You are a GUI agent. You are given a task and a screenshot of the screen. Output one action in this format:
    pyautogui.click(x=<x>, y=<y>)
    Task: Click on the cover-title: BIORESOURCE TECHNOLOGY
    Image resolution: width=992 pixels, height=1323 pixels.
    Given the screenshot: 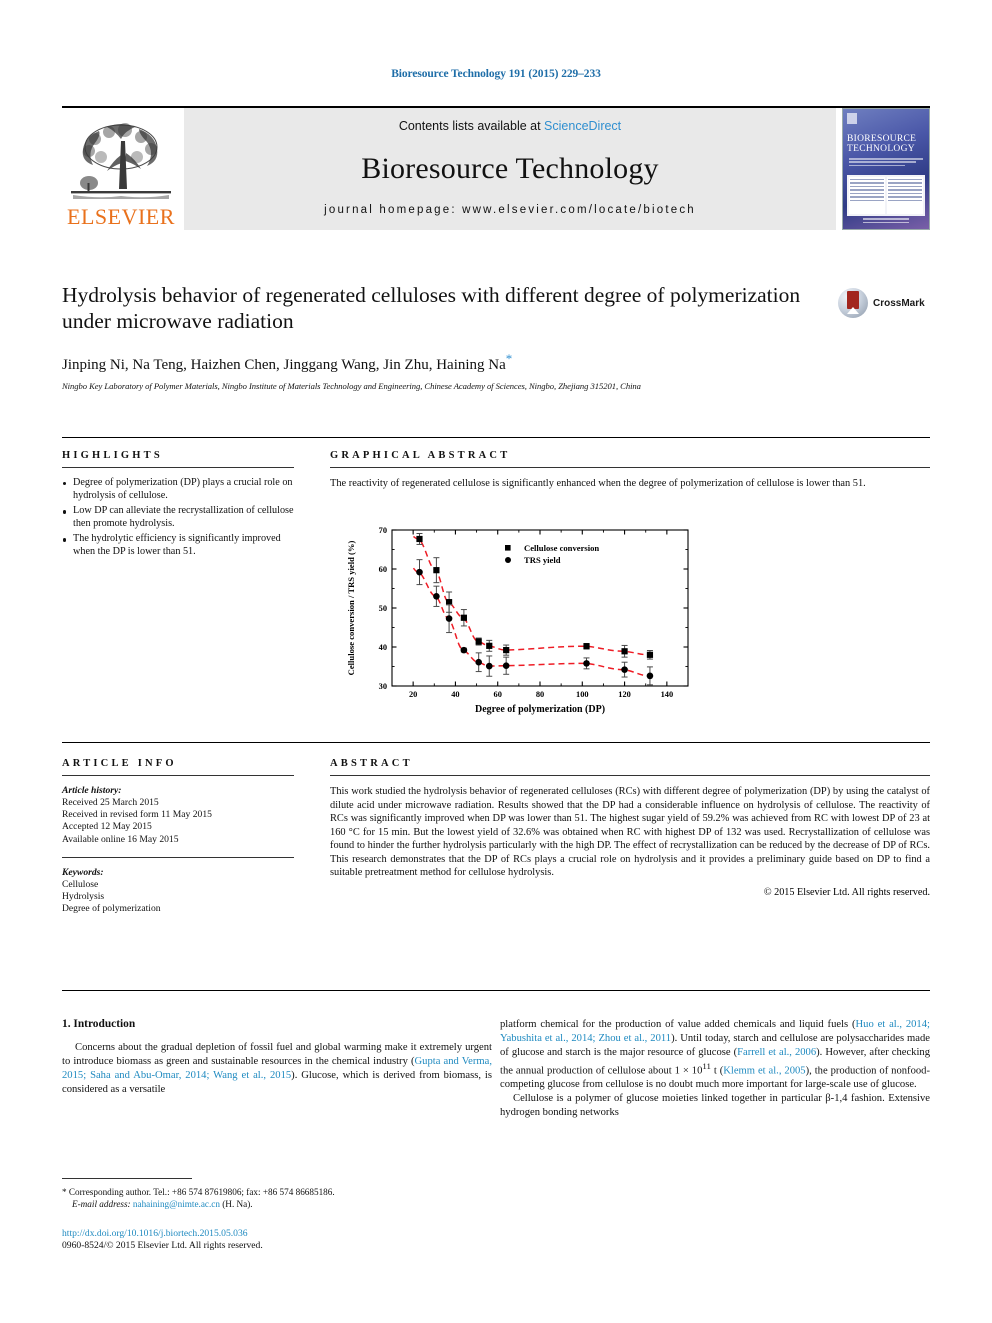 What is the action you would take?
    pyautogui.click(x=886, y=144)
    